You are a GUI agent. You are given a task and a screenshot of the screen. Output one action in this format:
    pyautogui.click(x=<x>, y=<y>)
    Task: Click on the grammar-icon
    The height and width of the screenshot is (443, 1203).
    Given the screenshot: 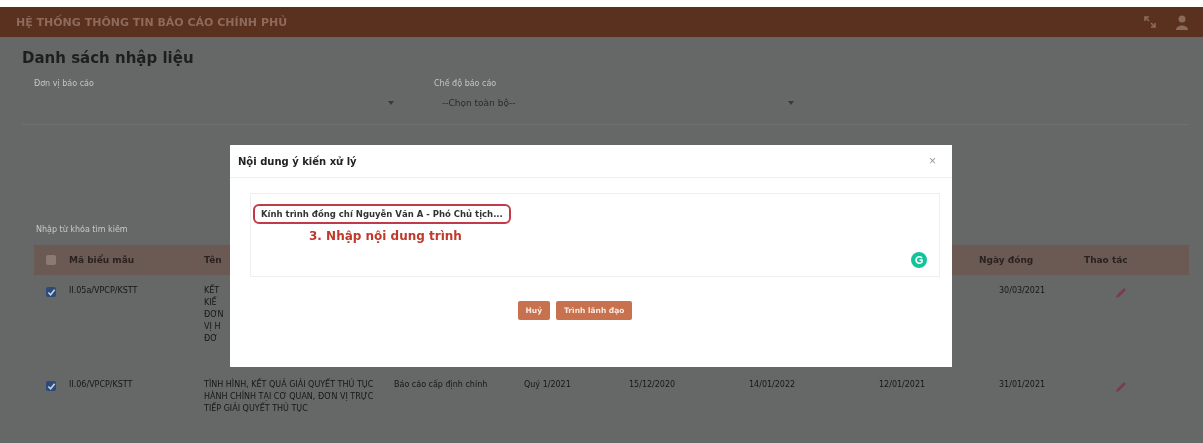 What is the action you would take?
    pyautogui.click(x=919, y=260)
    